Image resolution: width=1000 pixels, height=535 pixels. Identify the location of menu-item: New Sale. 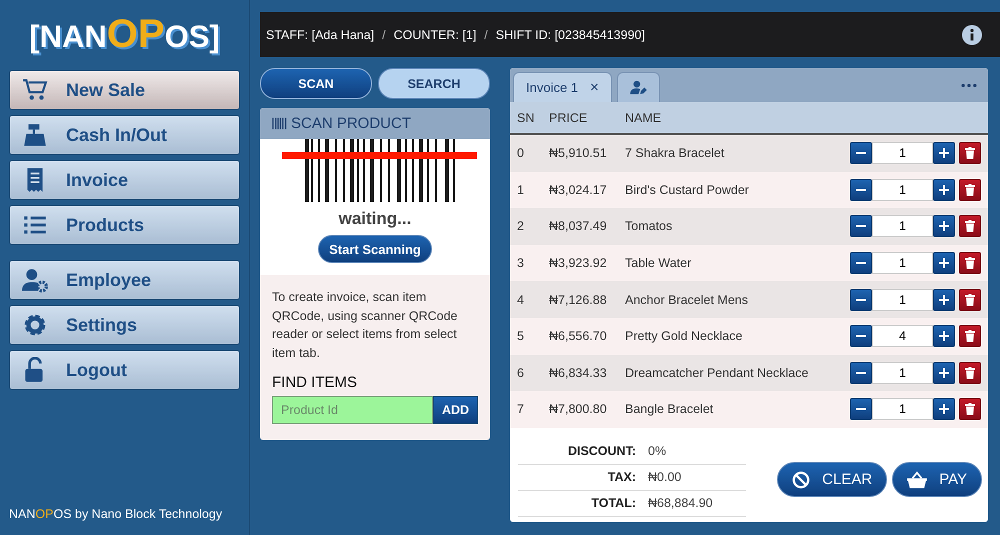
(124, 90).